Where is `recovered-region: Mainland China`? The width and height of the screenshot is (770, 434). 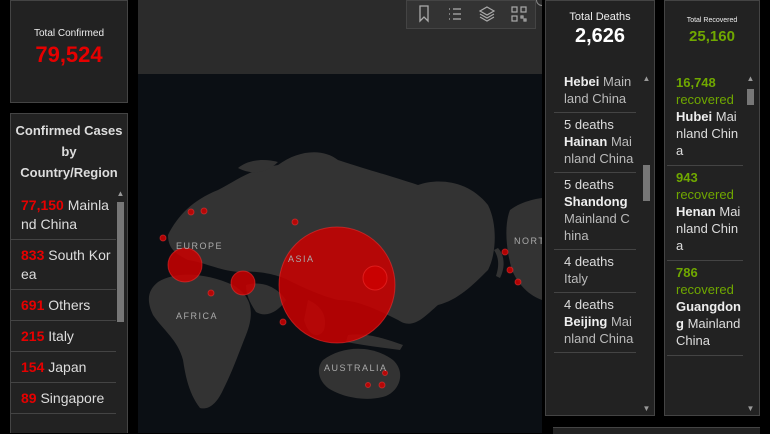
recovered-region: Mainland China is located at coordinates (708, 332).